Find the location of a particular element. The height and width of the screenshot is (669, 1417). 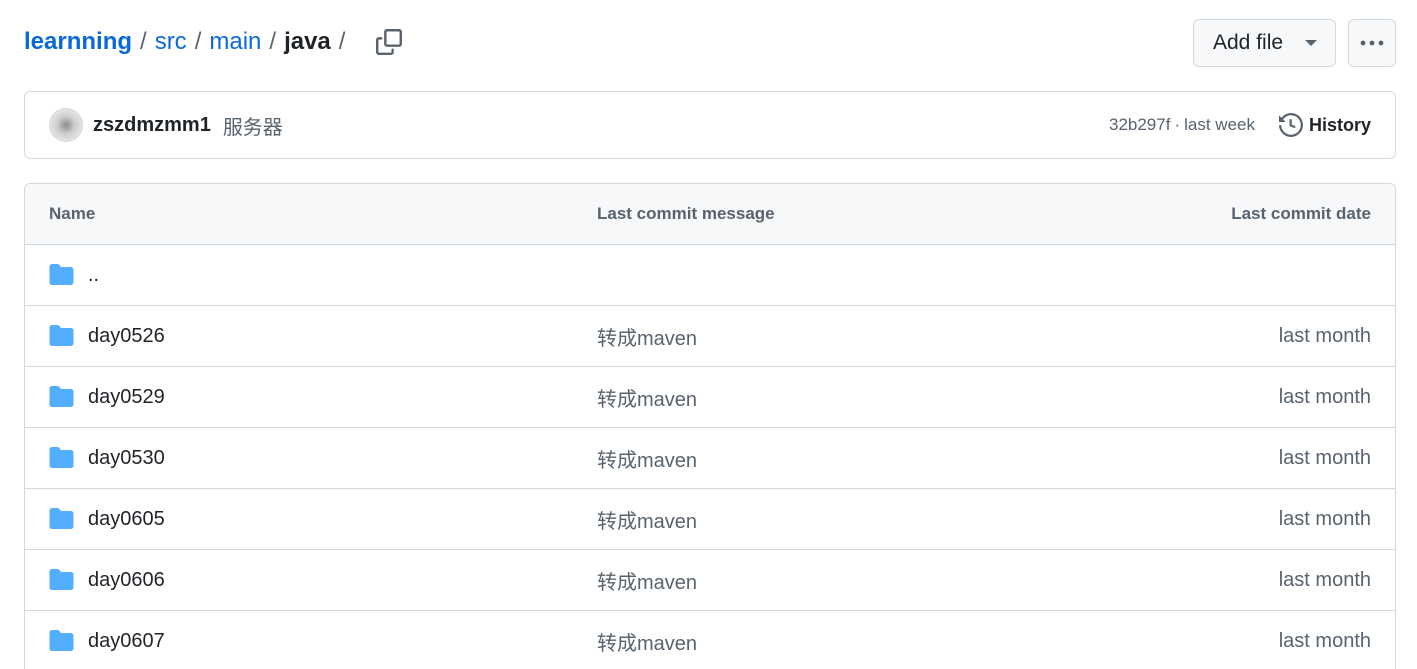

add-file-button: Add file is located at coordinates (1264, 43).